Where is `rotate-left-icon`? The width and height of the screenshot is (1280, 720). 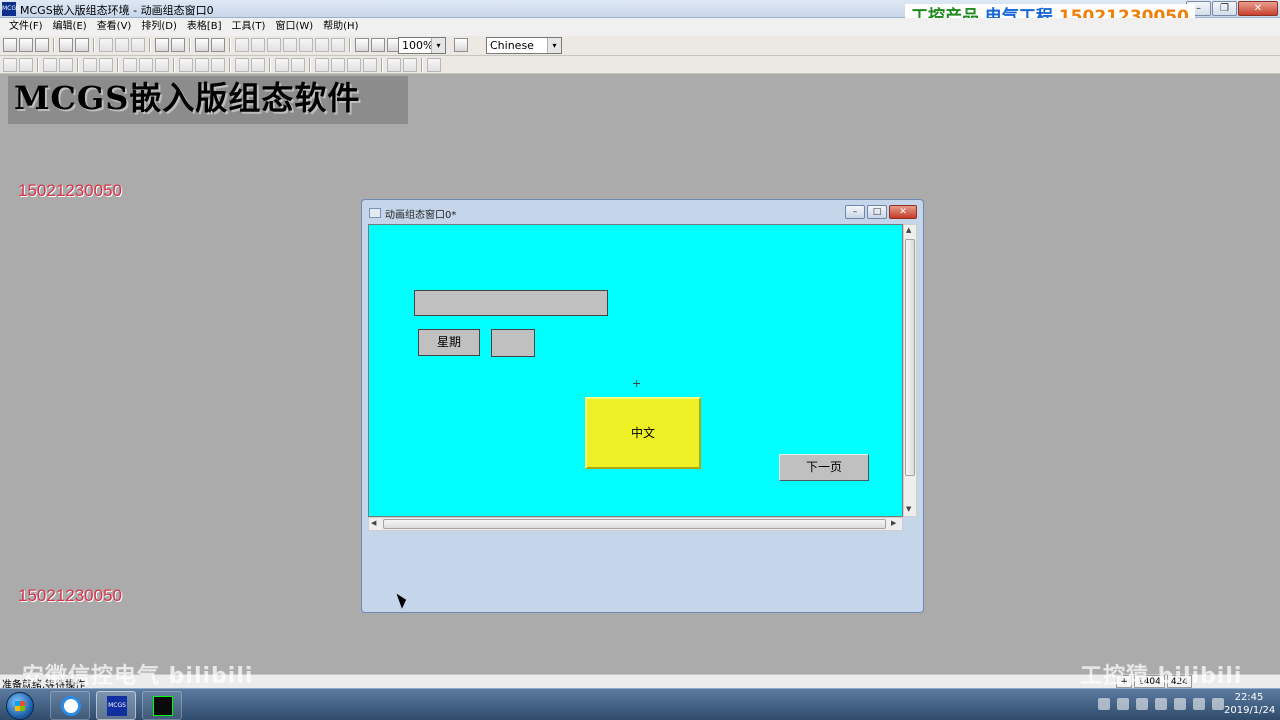 rotate-left-icon is located at coordinates (242, 65).